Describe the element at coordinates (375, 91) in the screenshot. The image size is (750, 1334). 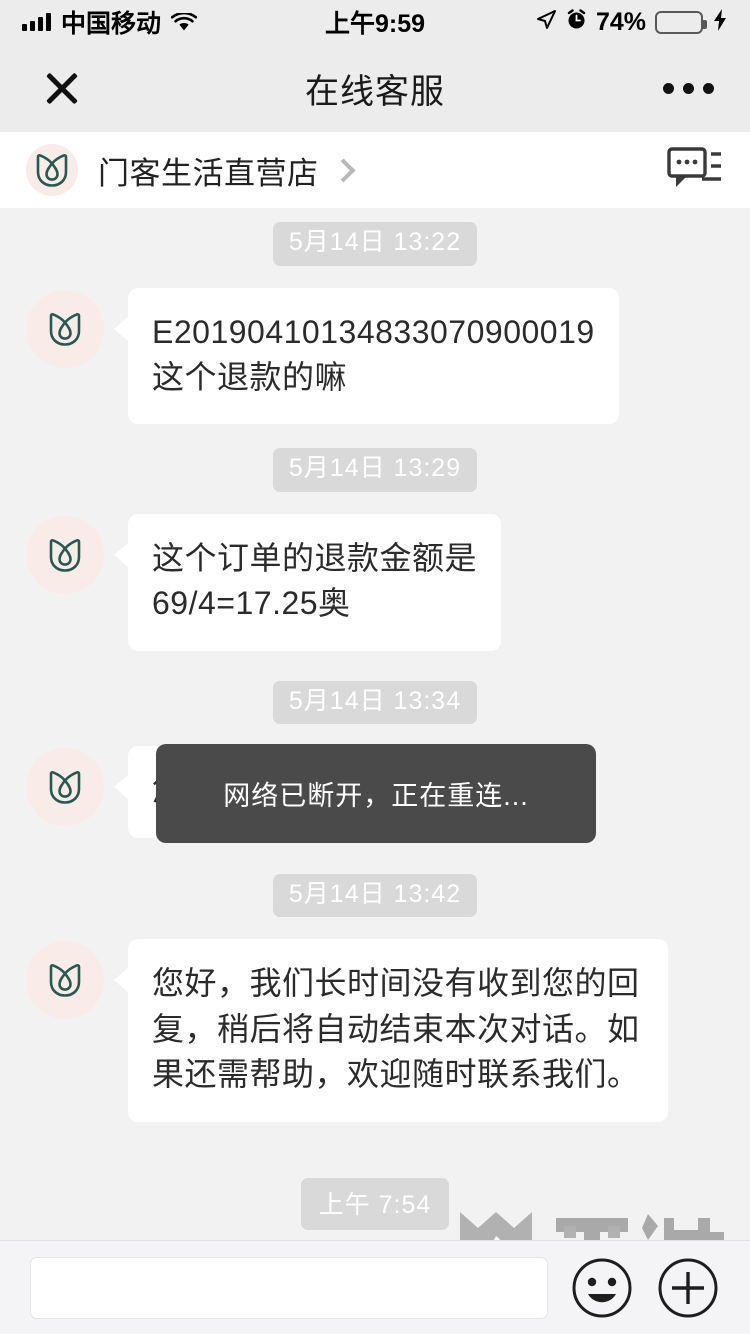
I see `page-title: 在线客服` at that location.